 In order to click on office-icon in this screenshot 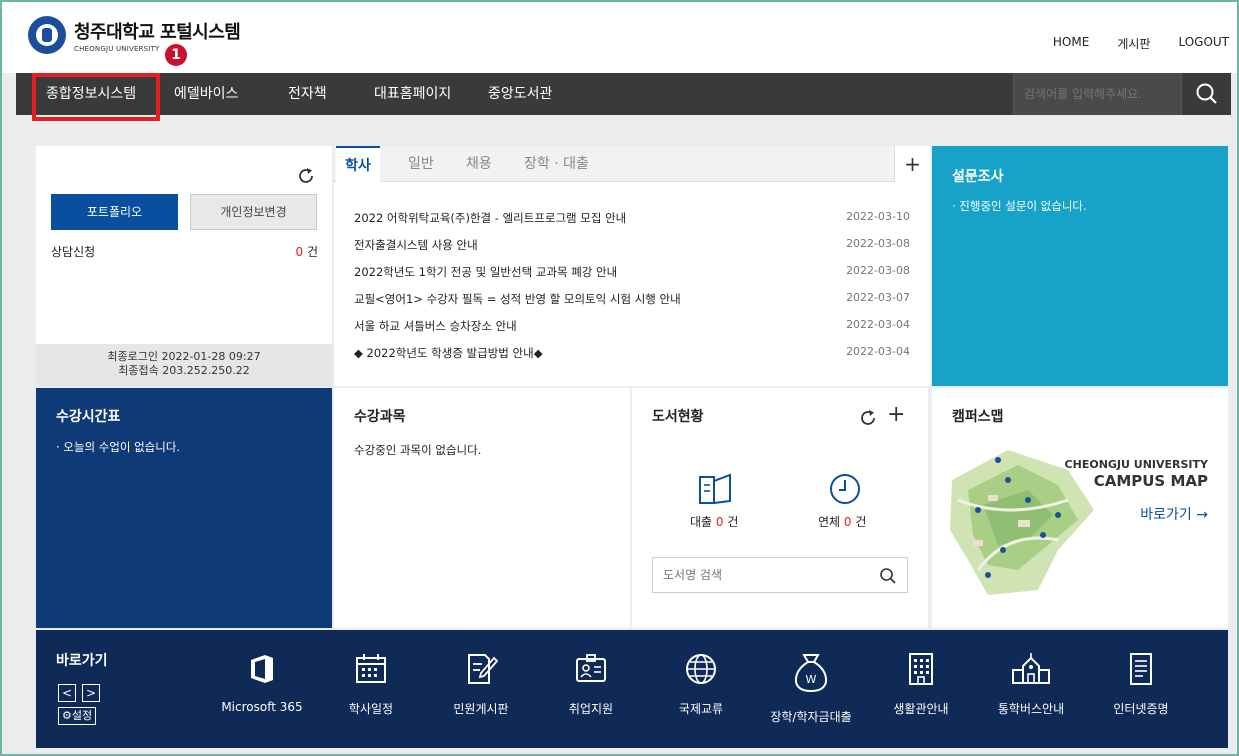, I will do `click(262, 669)`.